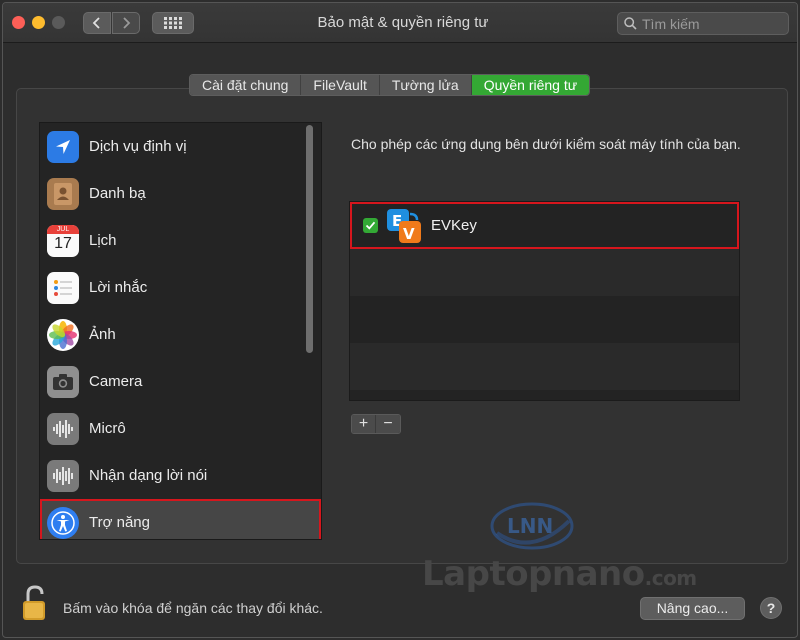 The height and width of the screenshot is (640, 800). Describe the element at coordinates (119, 522) in the screenshot. I see `sidebar-item-label: Trợ năng` at that location.